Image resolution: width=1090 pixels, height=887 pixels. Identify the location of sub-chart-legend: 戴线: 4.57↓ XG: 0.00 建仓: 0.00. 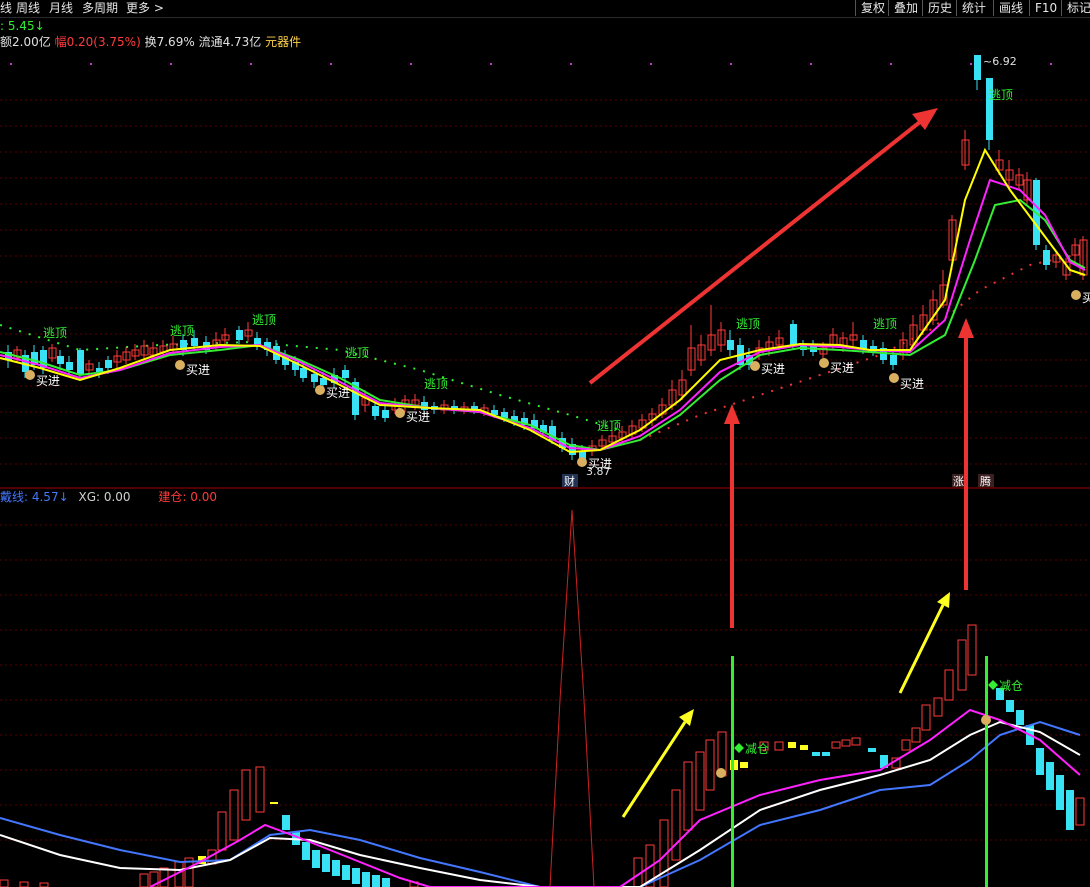
(108, 497).